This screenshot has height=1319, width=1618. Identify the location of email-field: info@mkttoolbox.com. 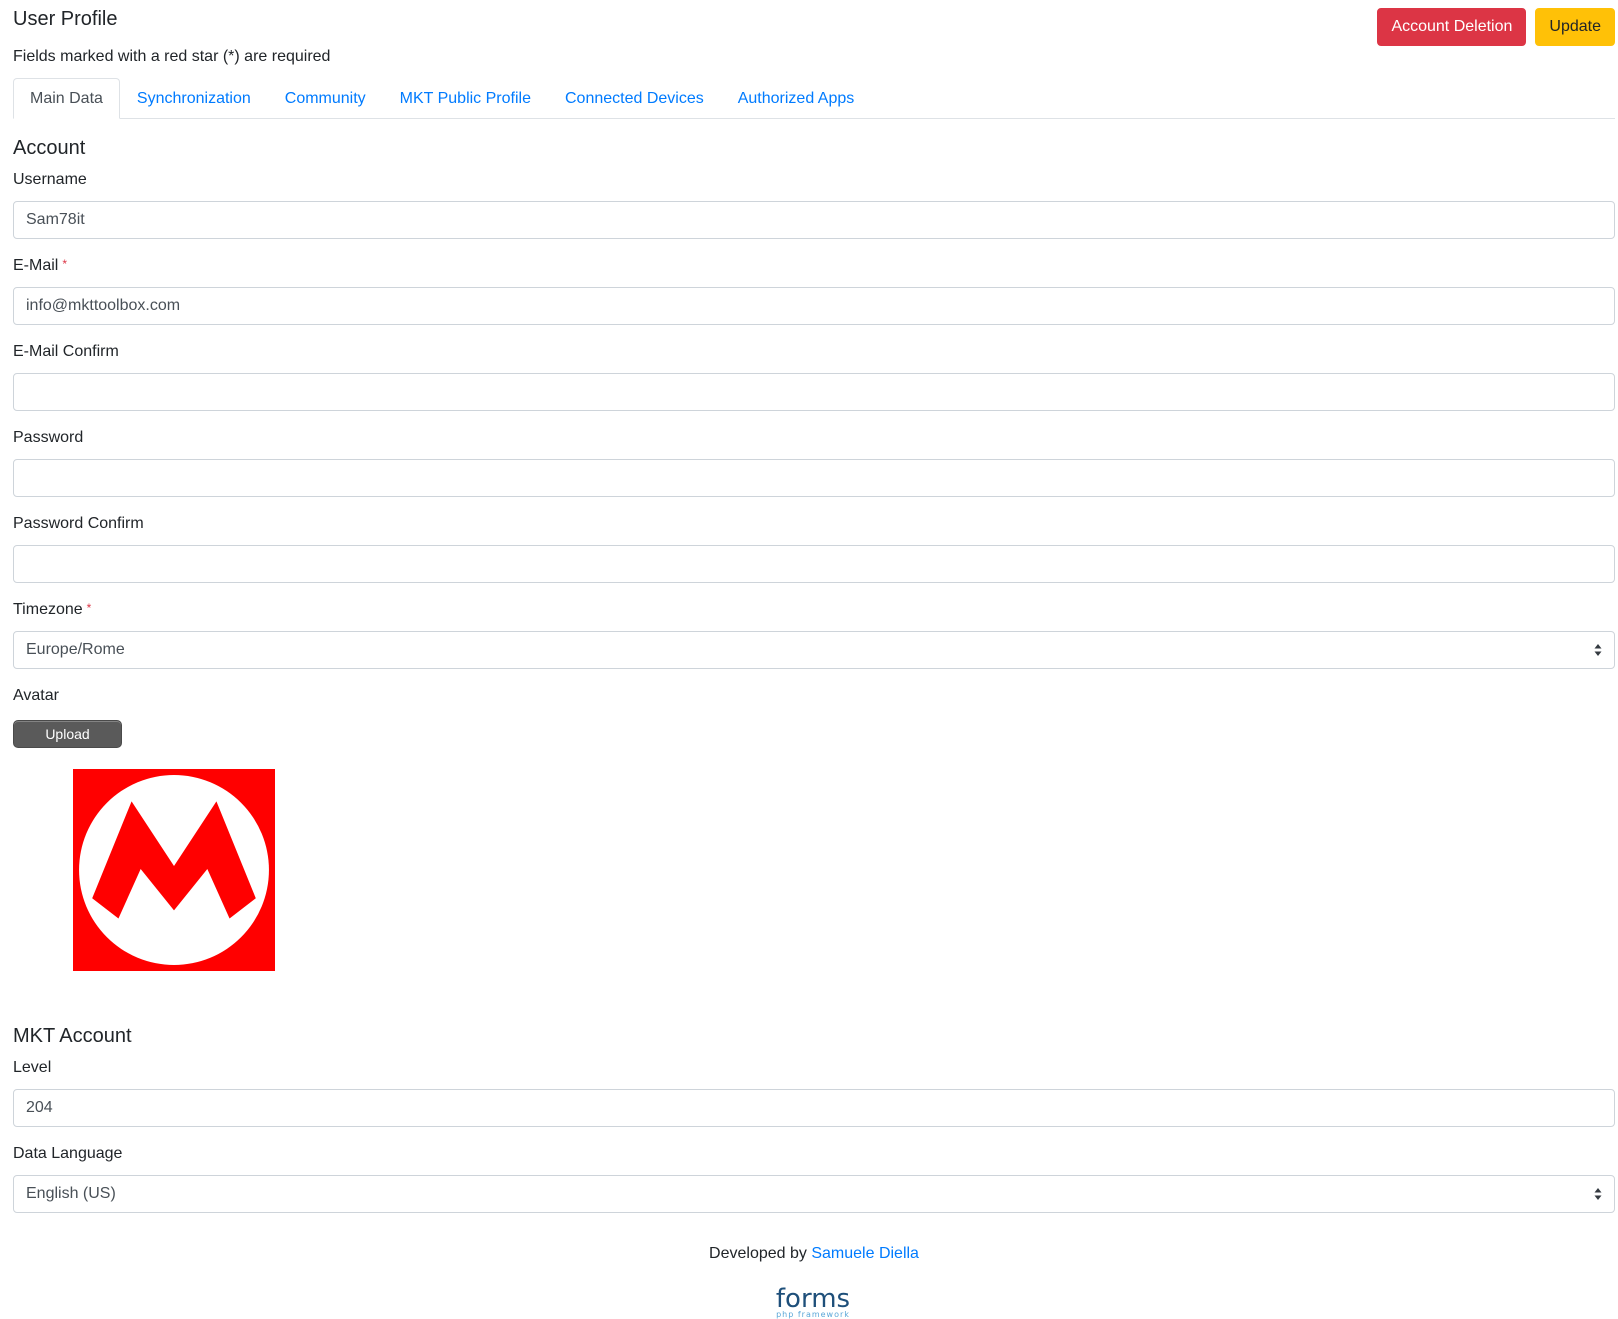
(814, 306).